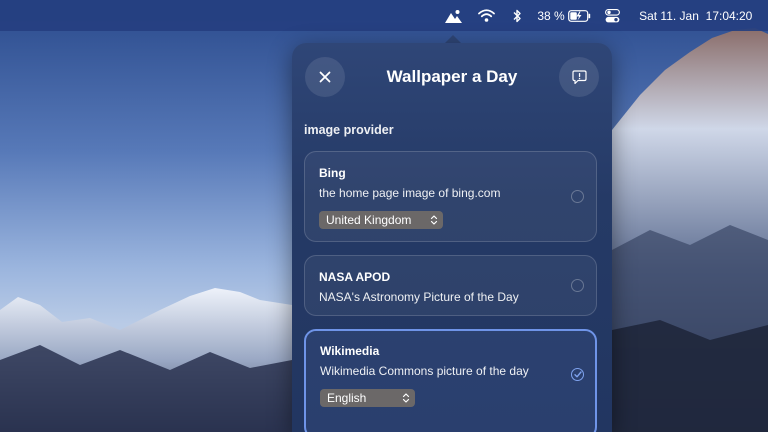 This screenshot has height=432, width=768. What do you see at coordinates (729, 15) in the screenshot?
I see `menubar-time: 17:04:20` at bounding box center [729, 15].